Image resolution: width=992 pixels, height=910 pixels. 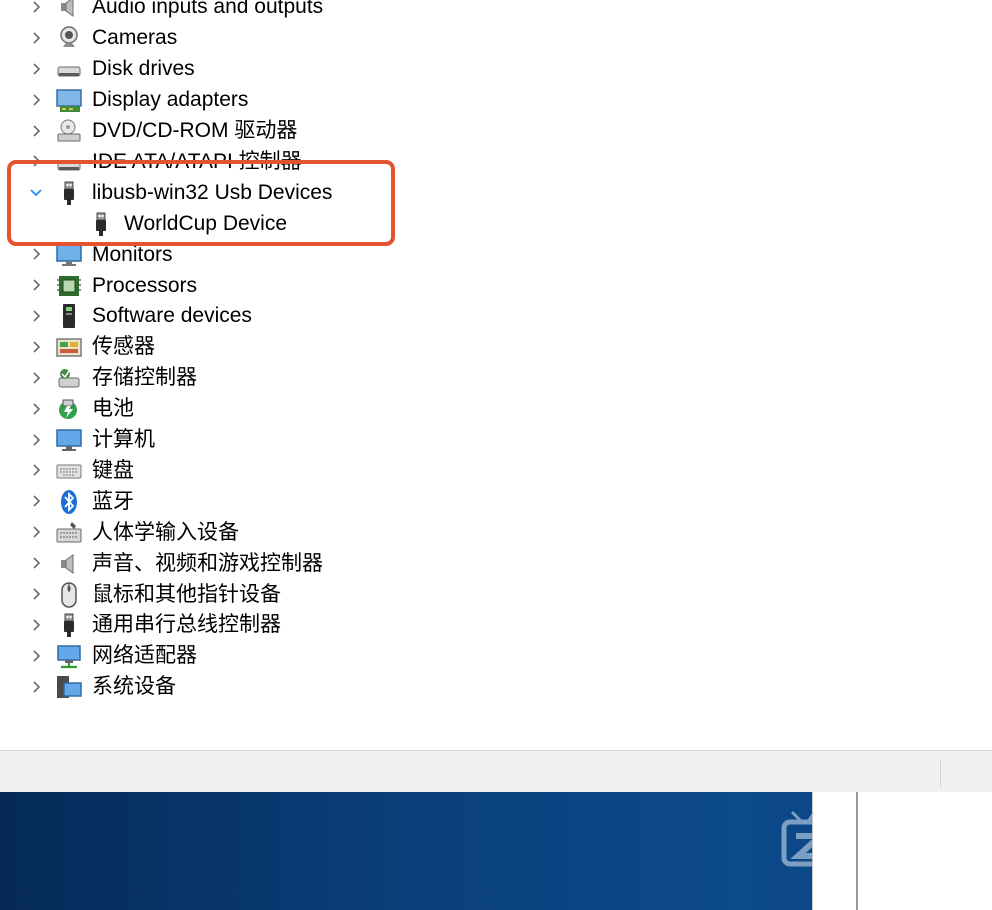 I want to click on tree-item-label: 鼠标和其他指针设备, so click(x=186, y=594).